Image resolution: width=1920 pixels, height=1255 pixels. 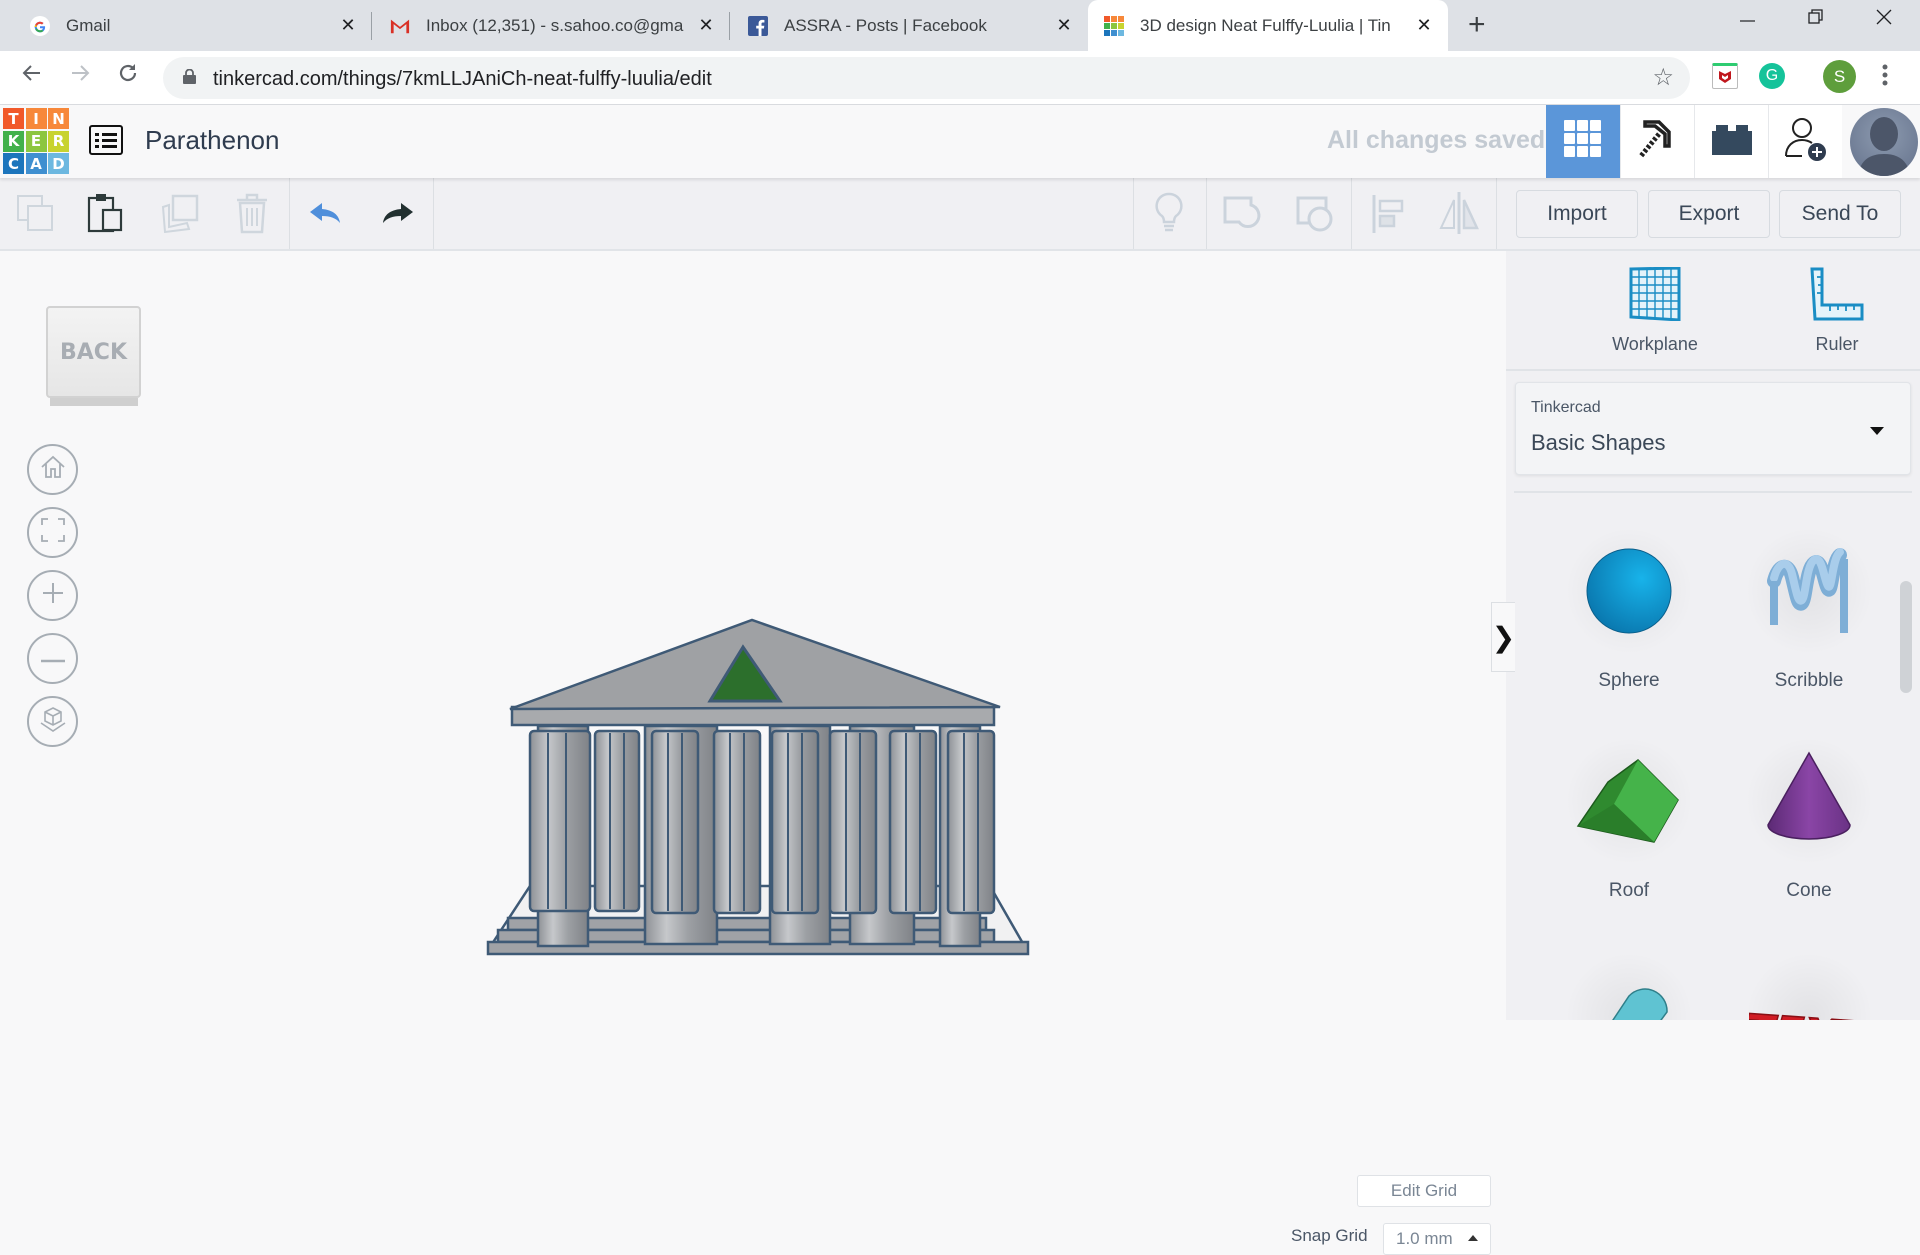 I want to click on import-button: Import, so click(x=1577, y=214).